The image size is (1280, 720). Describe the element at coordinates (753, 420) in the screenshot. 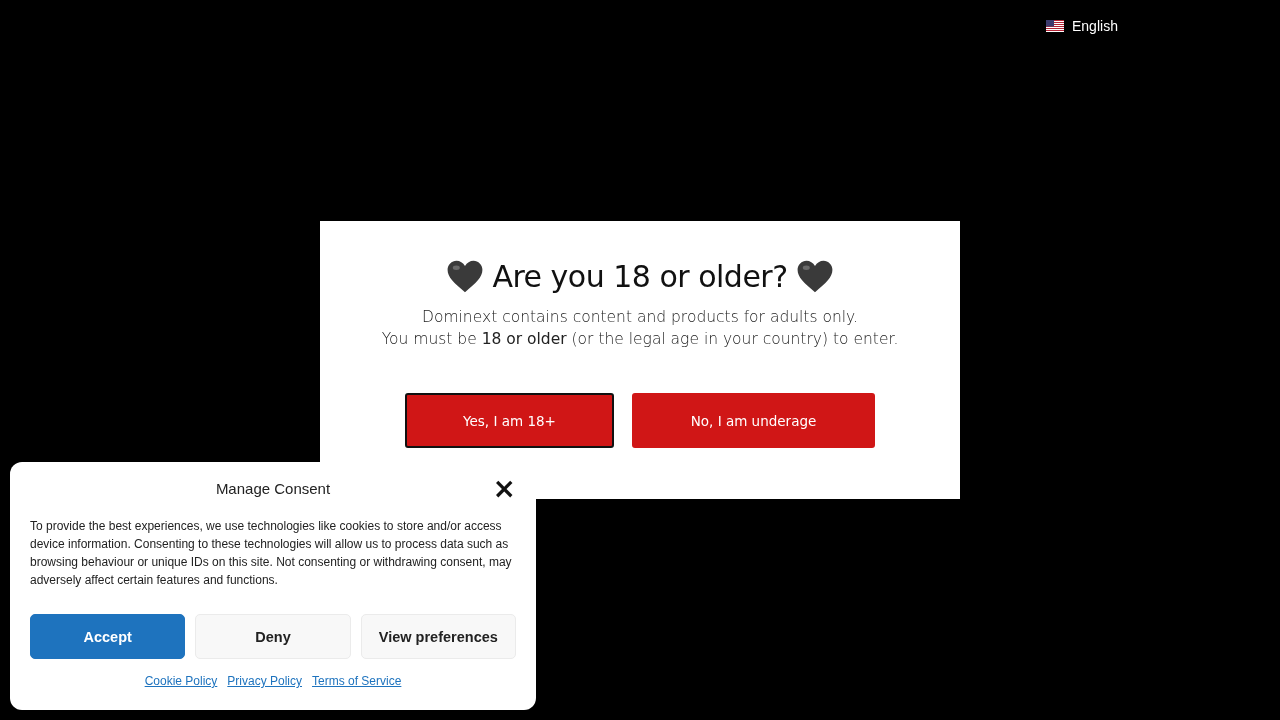

I see `age-button: No, I am underage` at that location.